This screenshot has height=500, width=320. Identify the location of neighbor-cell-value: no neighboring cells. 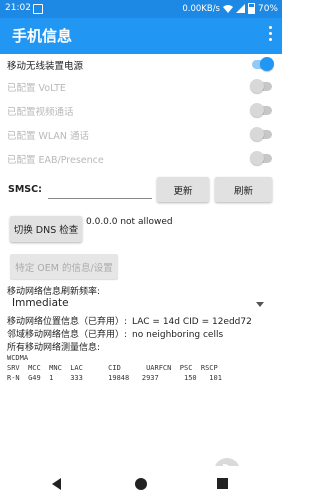
(178, 335).